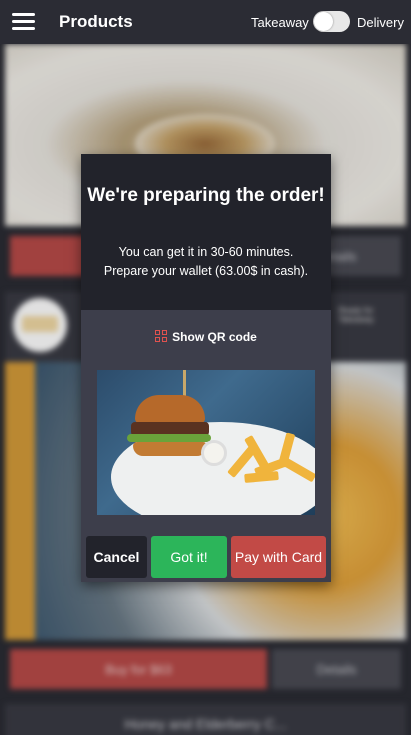 The height and width of the screenshot is (735, 411). Describe the element at coordinates (189, 557) in the screenshot. I see `got-it-button: Got it!` at that location.